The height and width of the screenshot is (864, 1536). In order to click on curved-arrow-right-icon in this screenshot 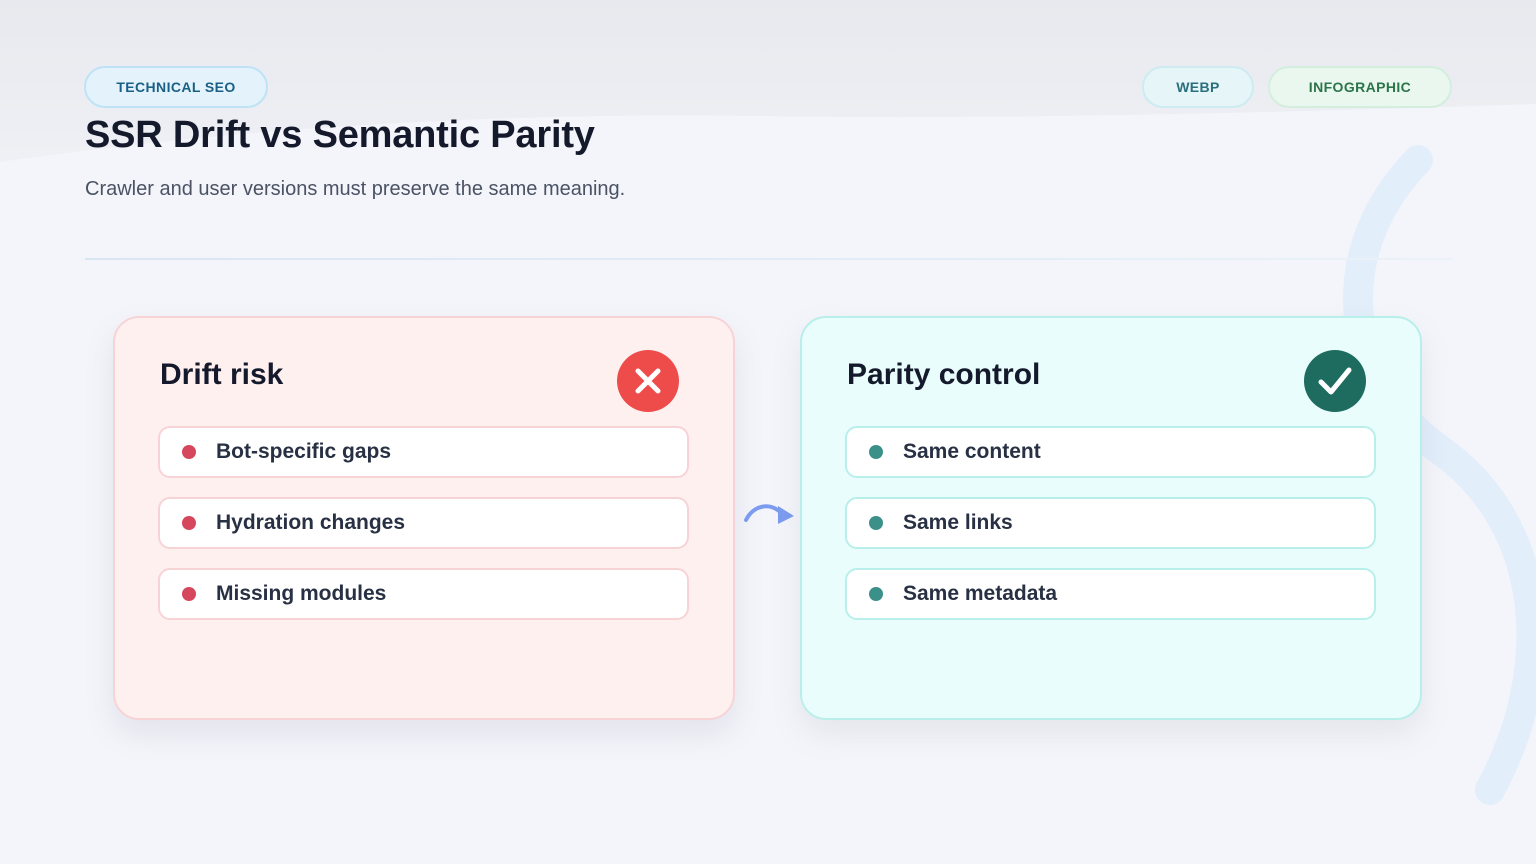, I will do `click(769, 514)`.